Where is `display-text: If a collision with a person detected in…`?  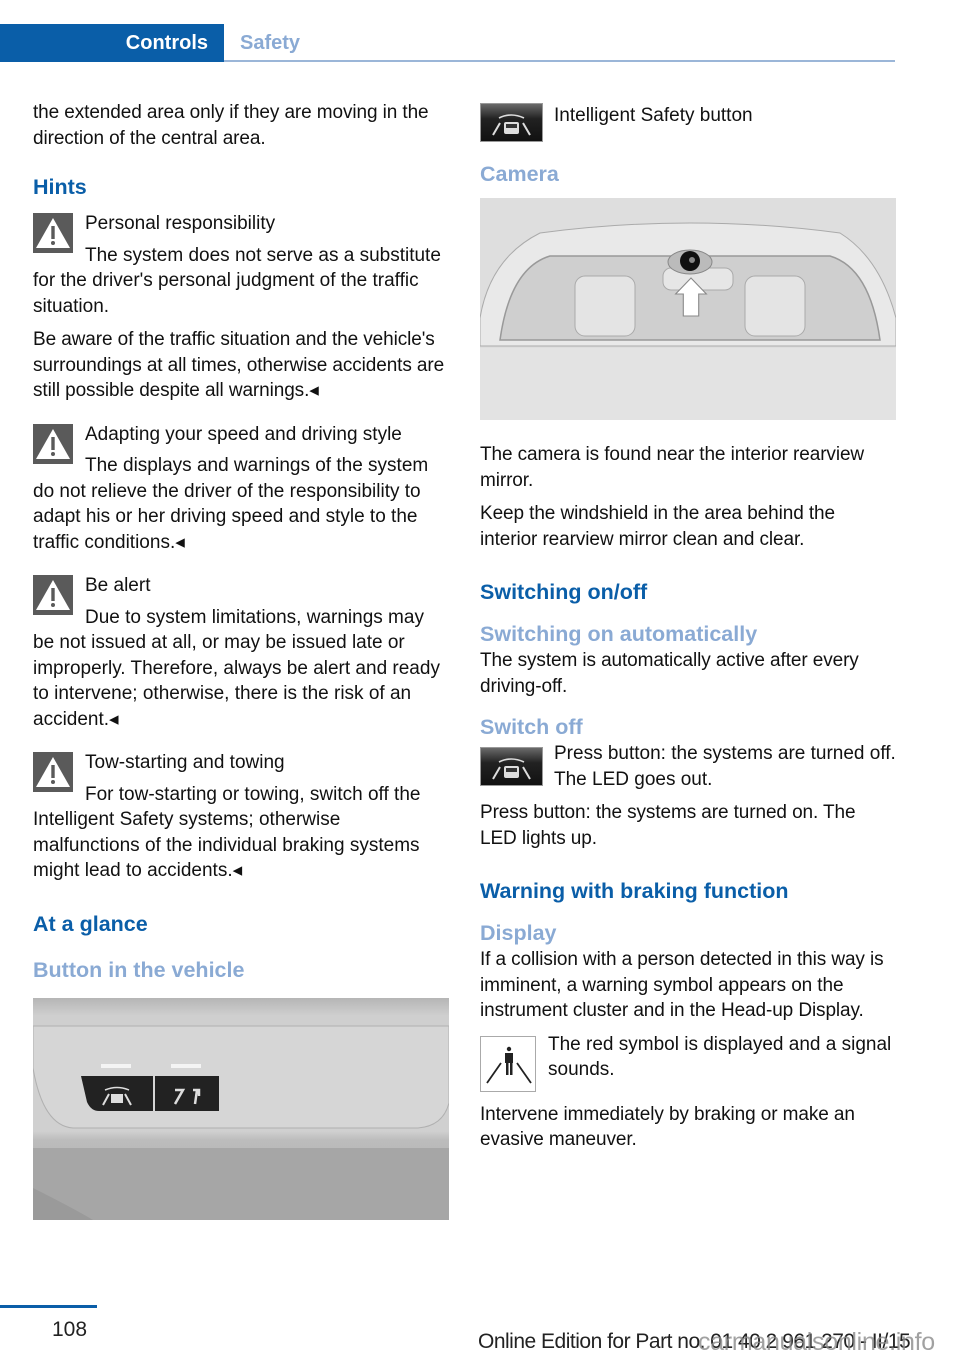 display-text: If a collision with a person detected in… is located at coordinates (682, 985).